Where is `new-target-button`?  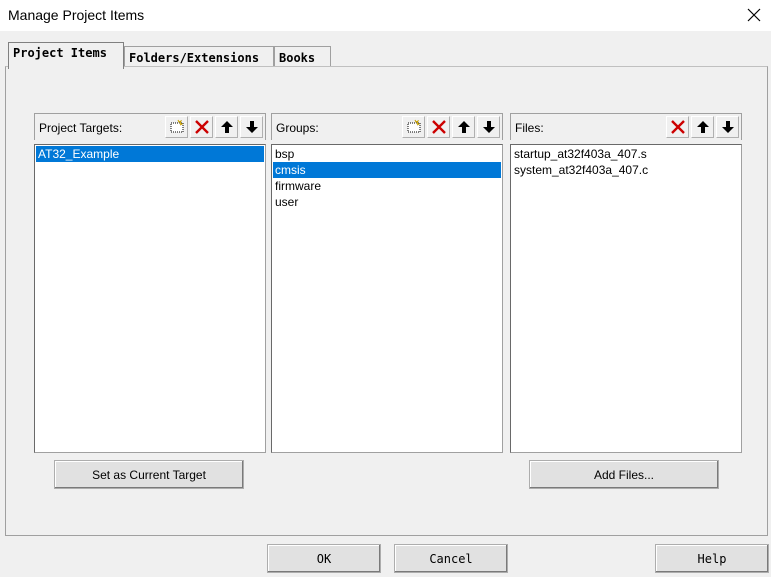
new-target-button is located at coordinates (176, 127).